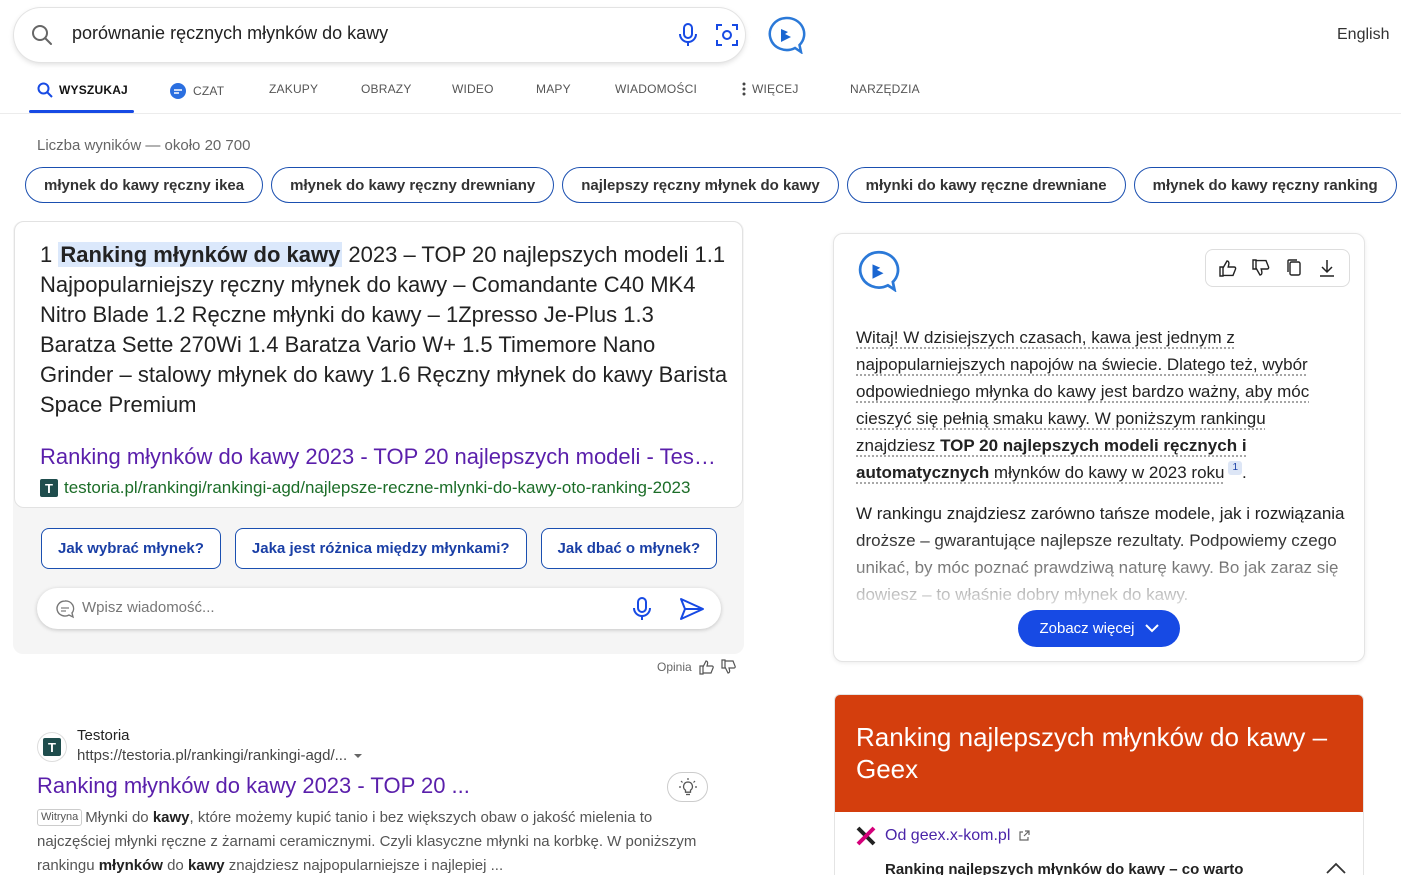 The image size is (1401, 875). I want to click on question-button: Jaka jest różnica między młynkami?, so click(380, 548).